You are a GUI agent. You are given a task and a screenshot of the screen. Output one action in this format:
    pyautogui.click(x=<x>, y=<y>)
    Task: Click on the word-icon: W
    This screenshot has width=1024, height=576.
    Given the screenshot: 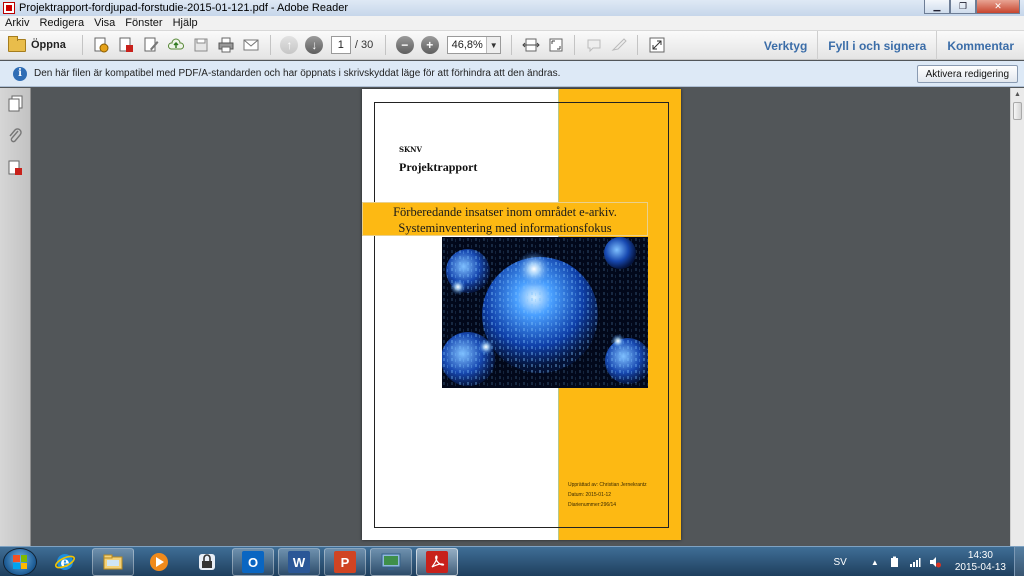 What is the action you would take?
    pyautogui.click(x=299, y=562)
    